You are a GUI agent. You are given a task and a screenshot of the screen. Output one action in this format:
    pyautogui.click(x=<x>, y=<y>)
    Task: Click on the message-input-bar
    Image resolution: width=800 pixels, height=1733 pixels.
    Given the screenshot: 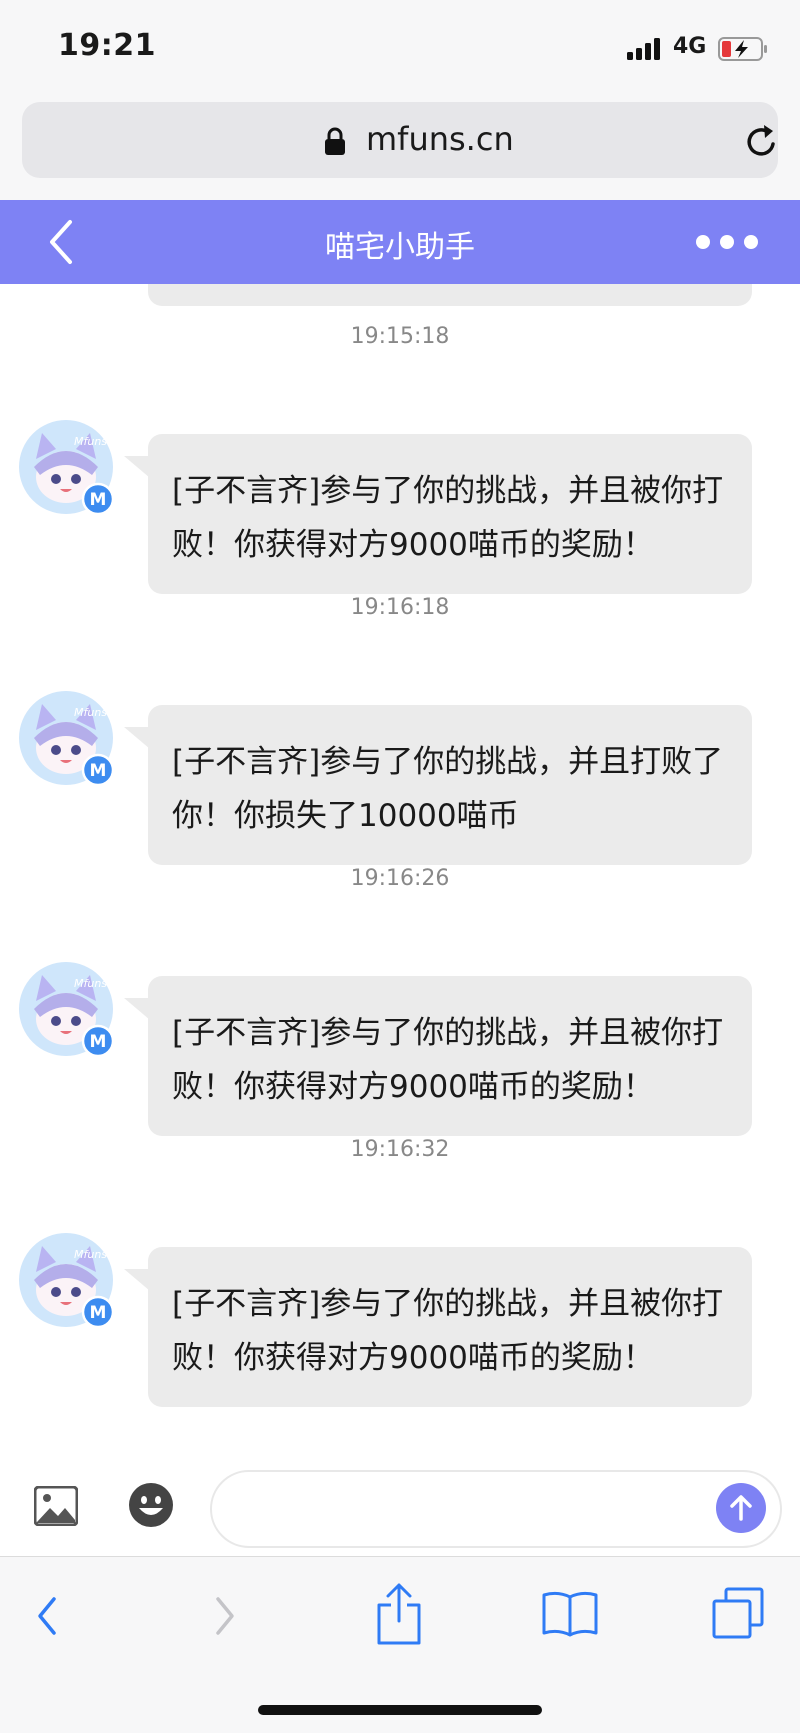 What is the action you would take?
    pyautogui.click(x=400, y=1508)
    